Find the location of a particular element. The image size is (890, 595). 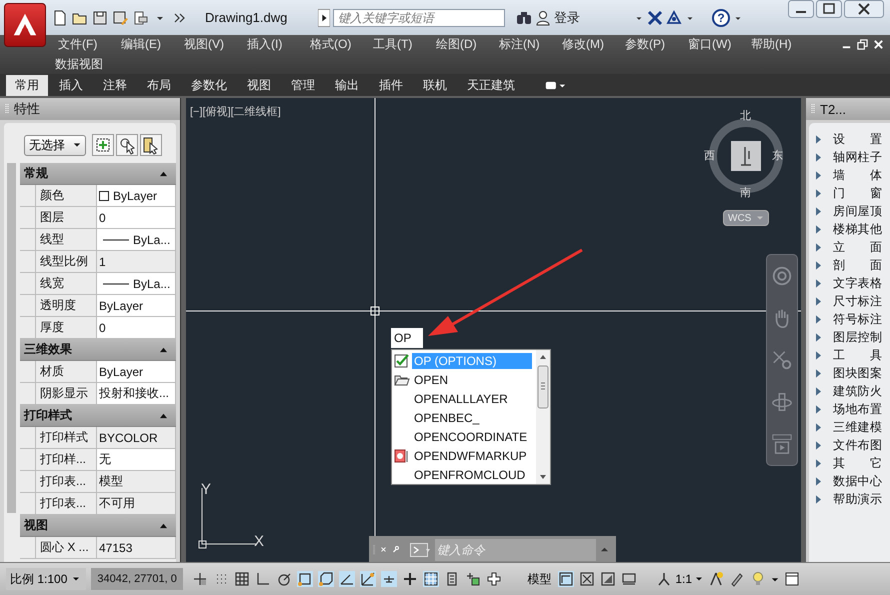

compass-south-label: 南 is located at coordinates (745, 192).